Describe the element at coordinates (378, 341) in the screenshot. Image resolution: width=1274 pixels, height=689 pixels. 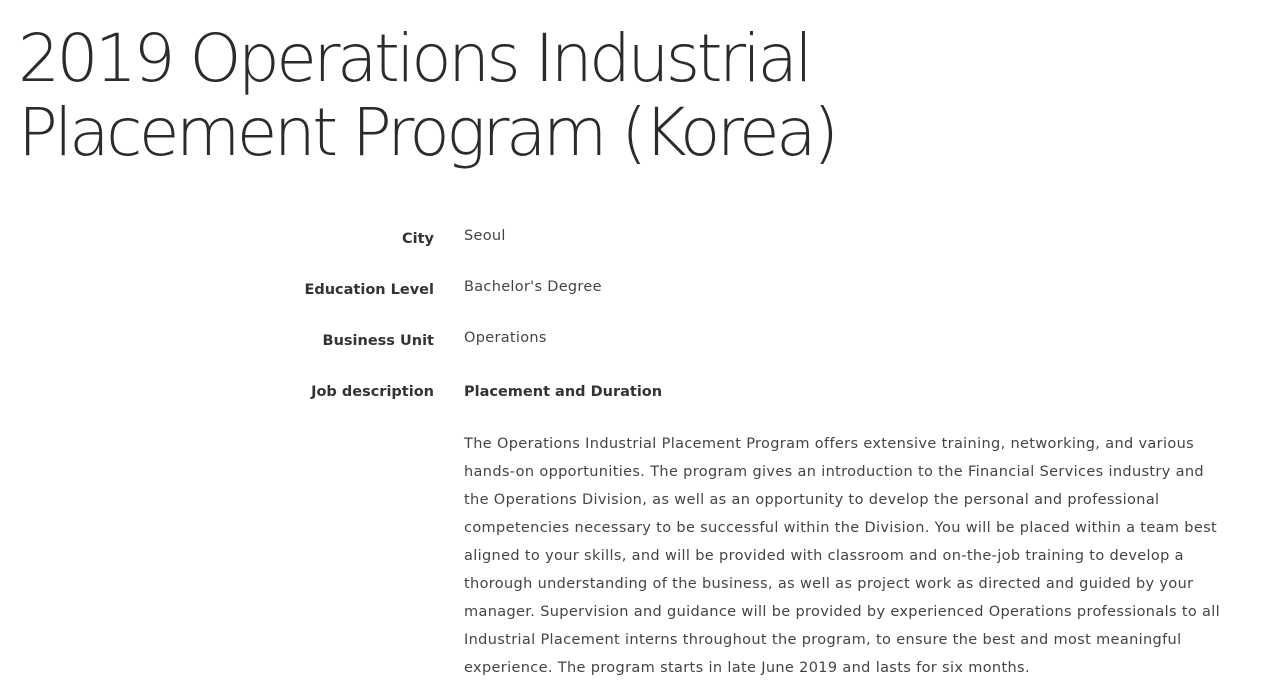
I see `business-unit-label: Business Unit` at that location.